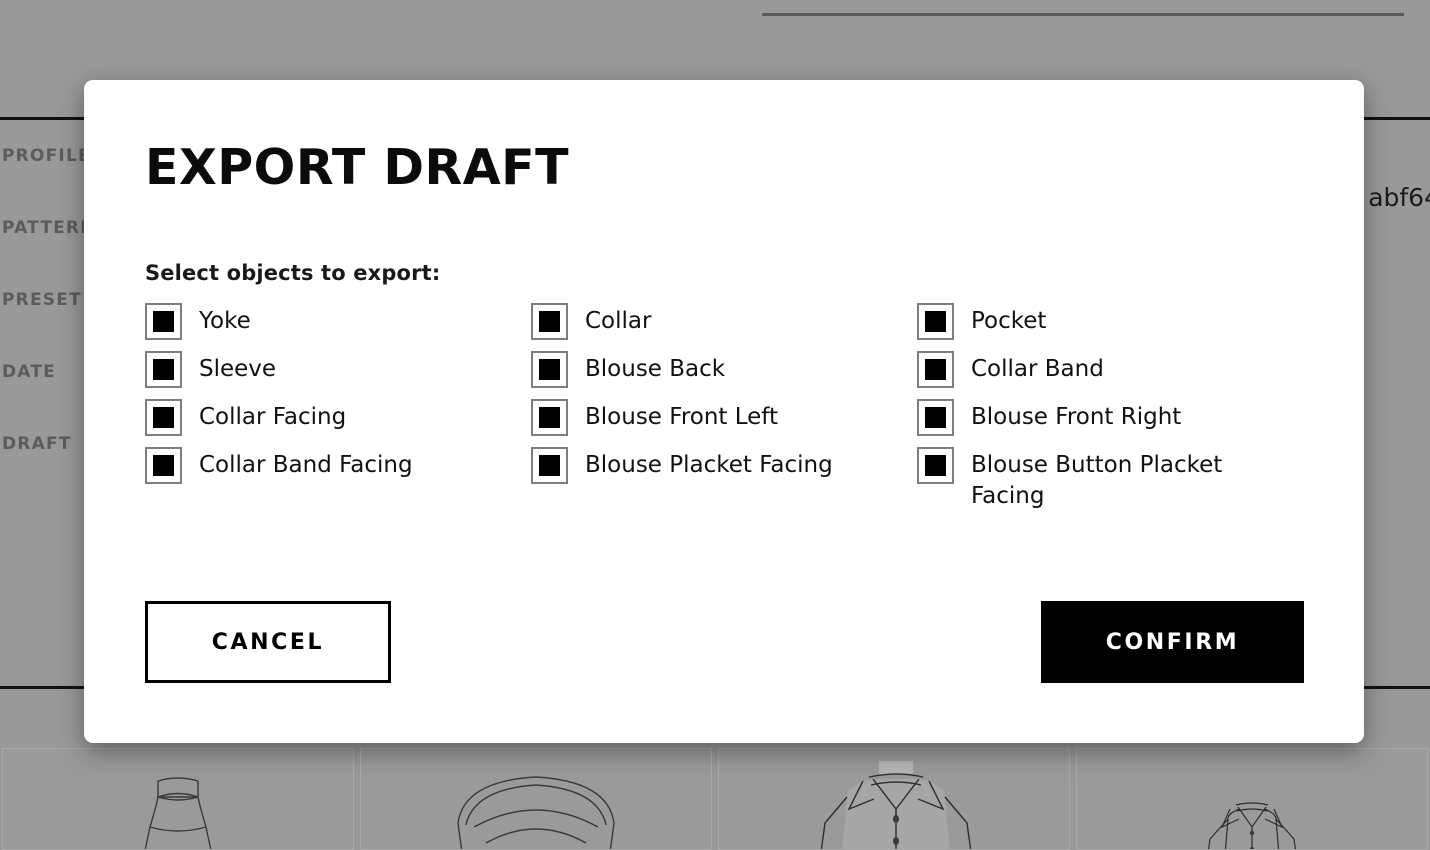 The width and height of the screenshot is (1430, 850). I want to click on object-row-collar-band-facing: Collar Band Facing, so click(338, 467).